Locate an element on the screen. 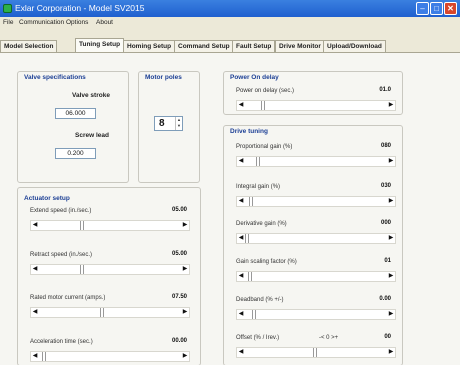  proportional-gain-slider: ◀ ▶ is located at coordinates (316, 161).